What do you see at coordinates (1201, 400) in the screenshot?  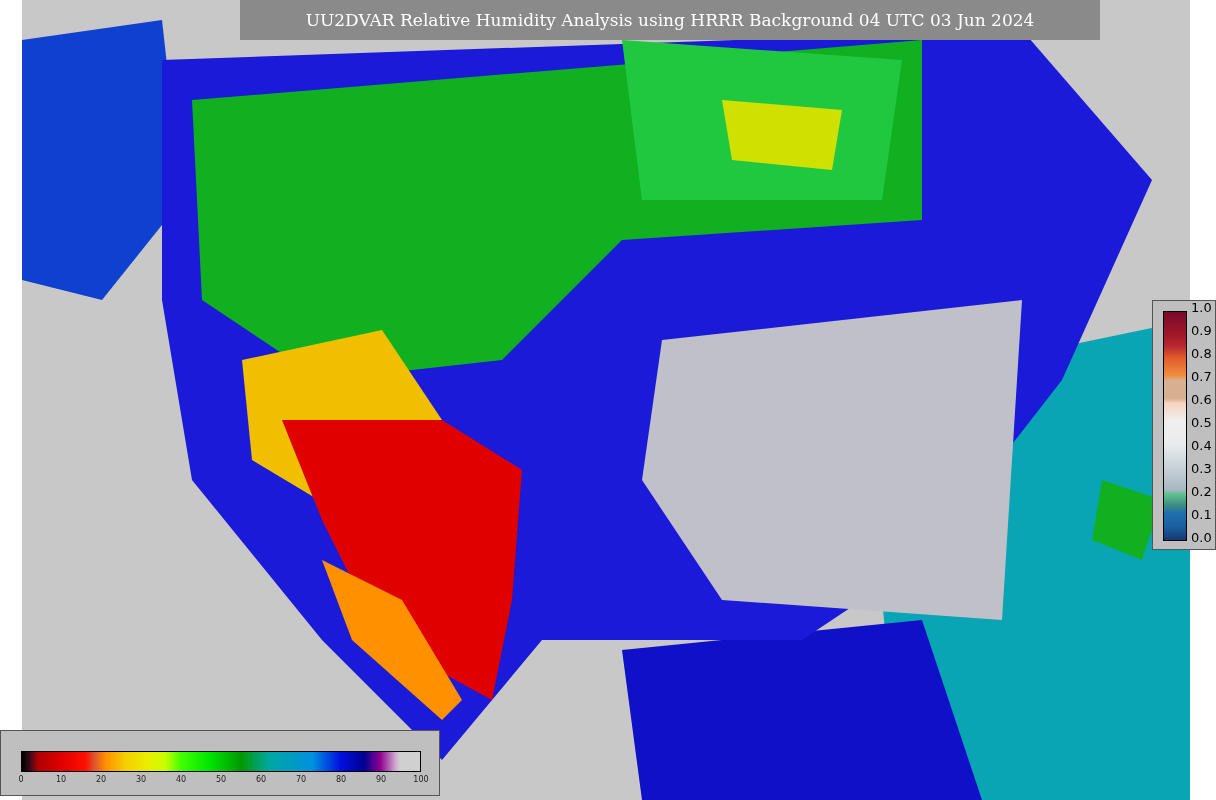 I see `tick-label: 0.6` at bounding box center [1201, 400].